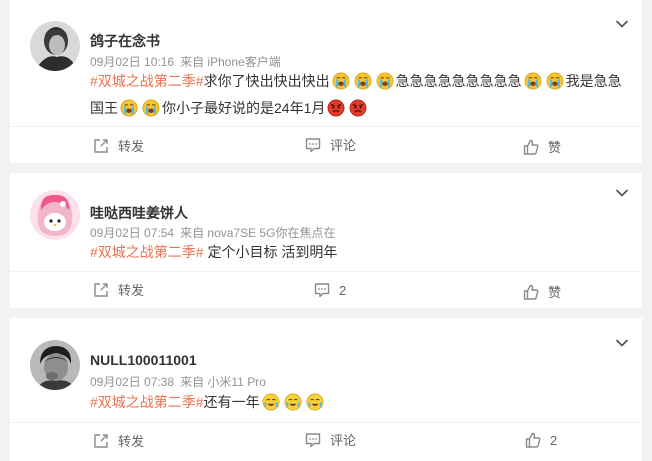  Describe the element at coordinates (360, 402) in the screenshot. I see `post-content: #双城之战第二季#还有一年` at that location.